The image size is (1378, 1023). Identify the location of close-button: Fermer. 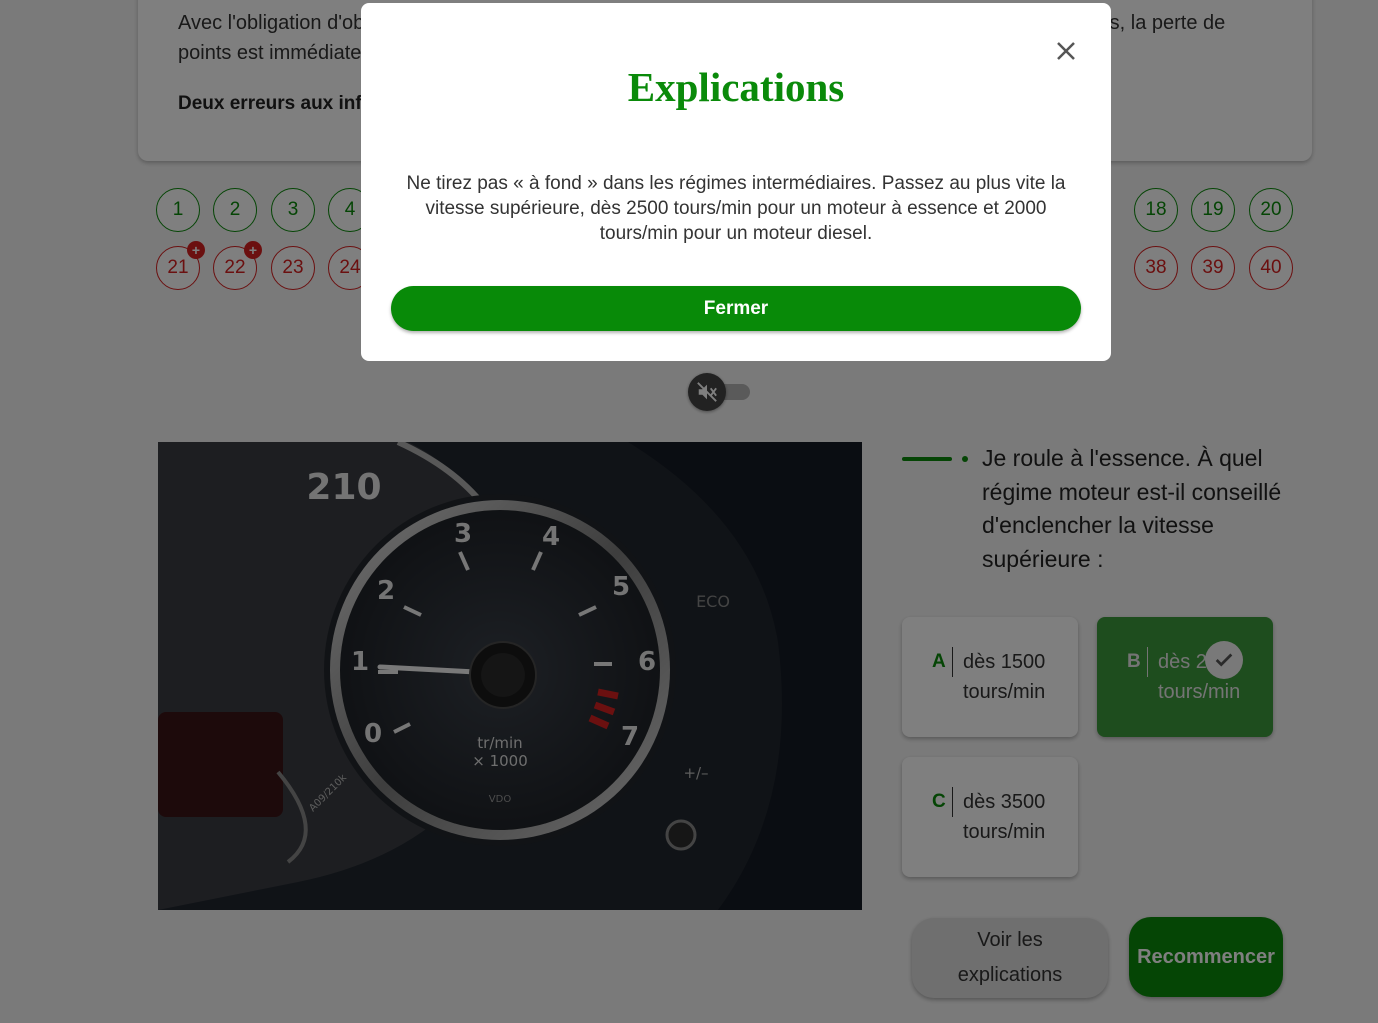
(736, 308).